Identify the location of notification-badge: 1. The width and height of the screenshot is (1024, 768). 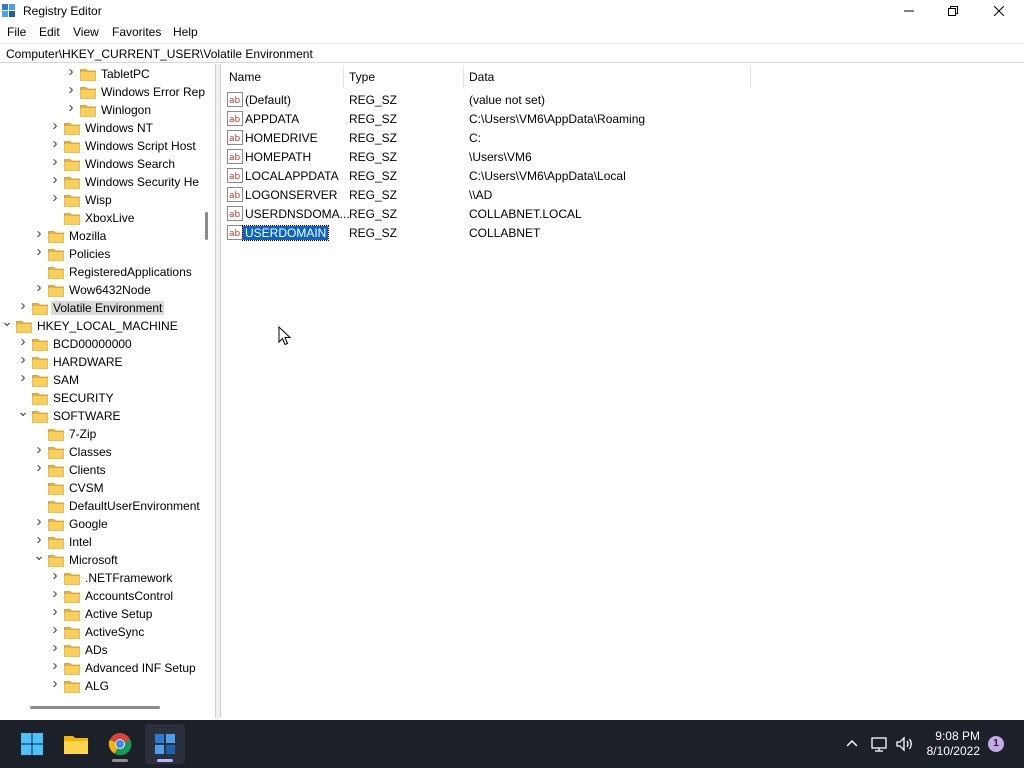
(996, 744).